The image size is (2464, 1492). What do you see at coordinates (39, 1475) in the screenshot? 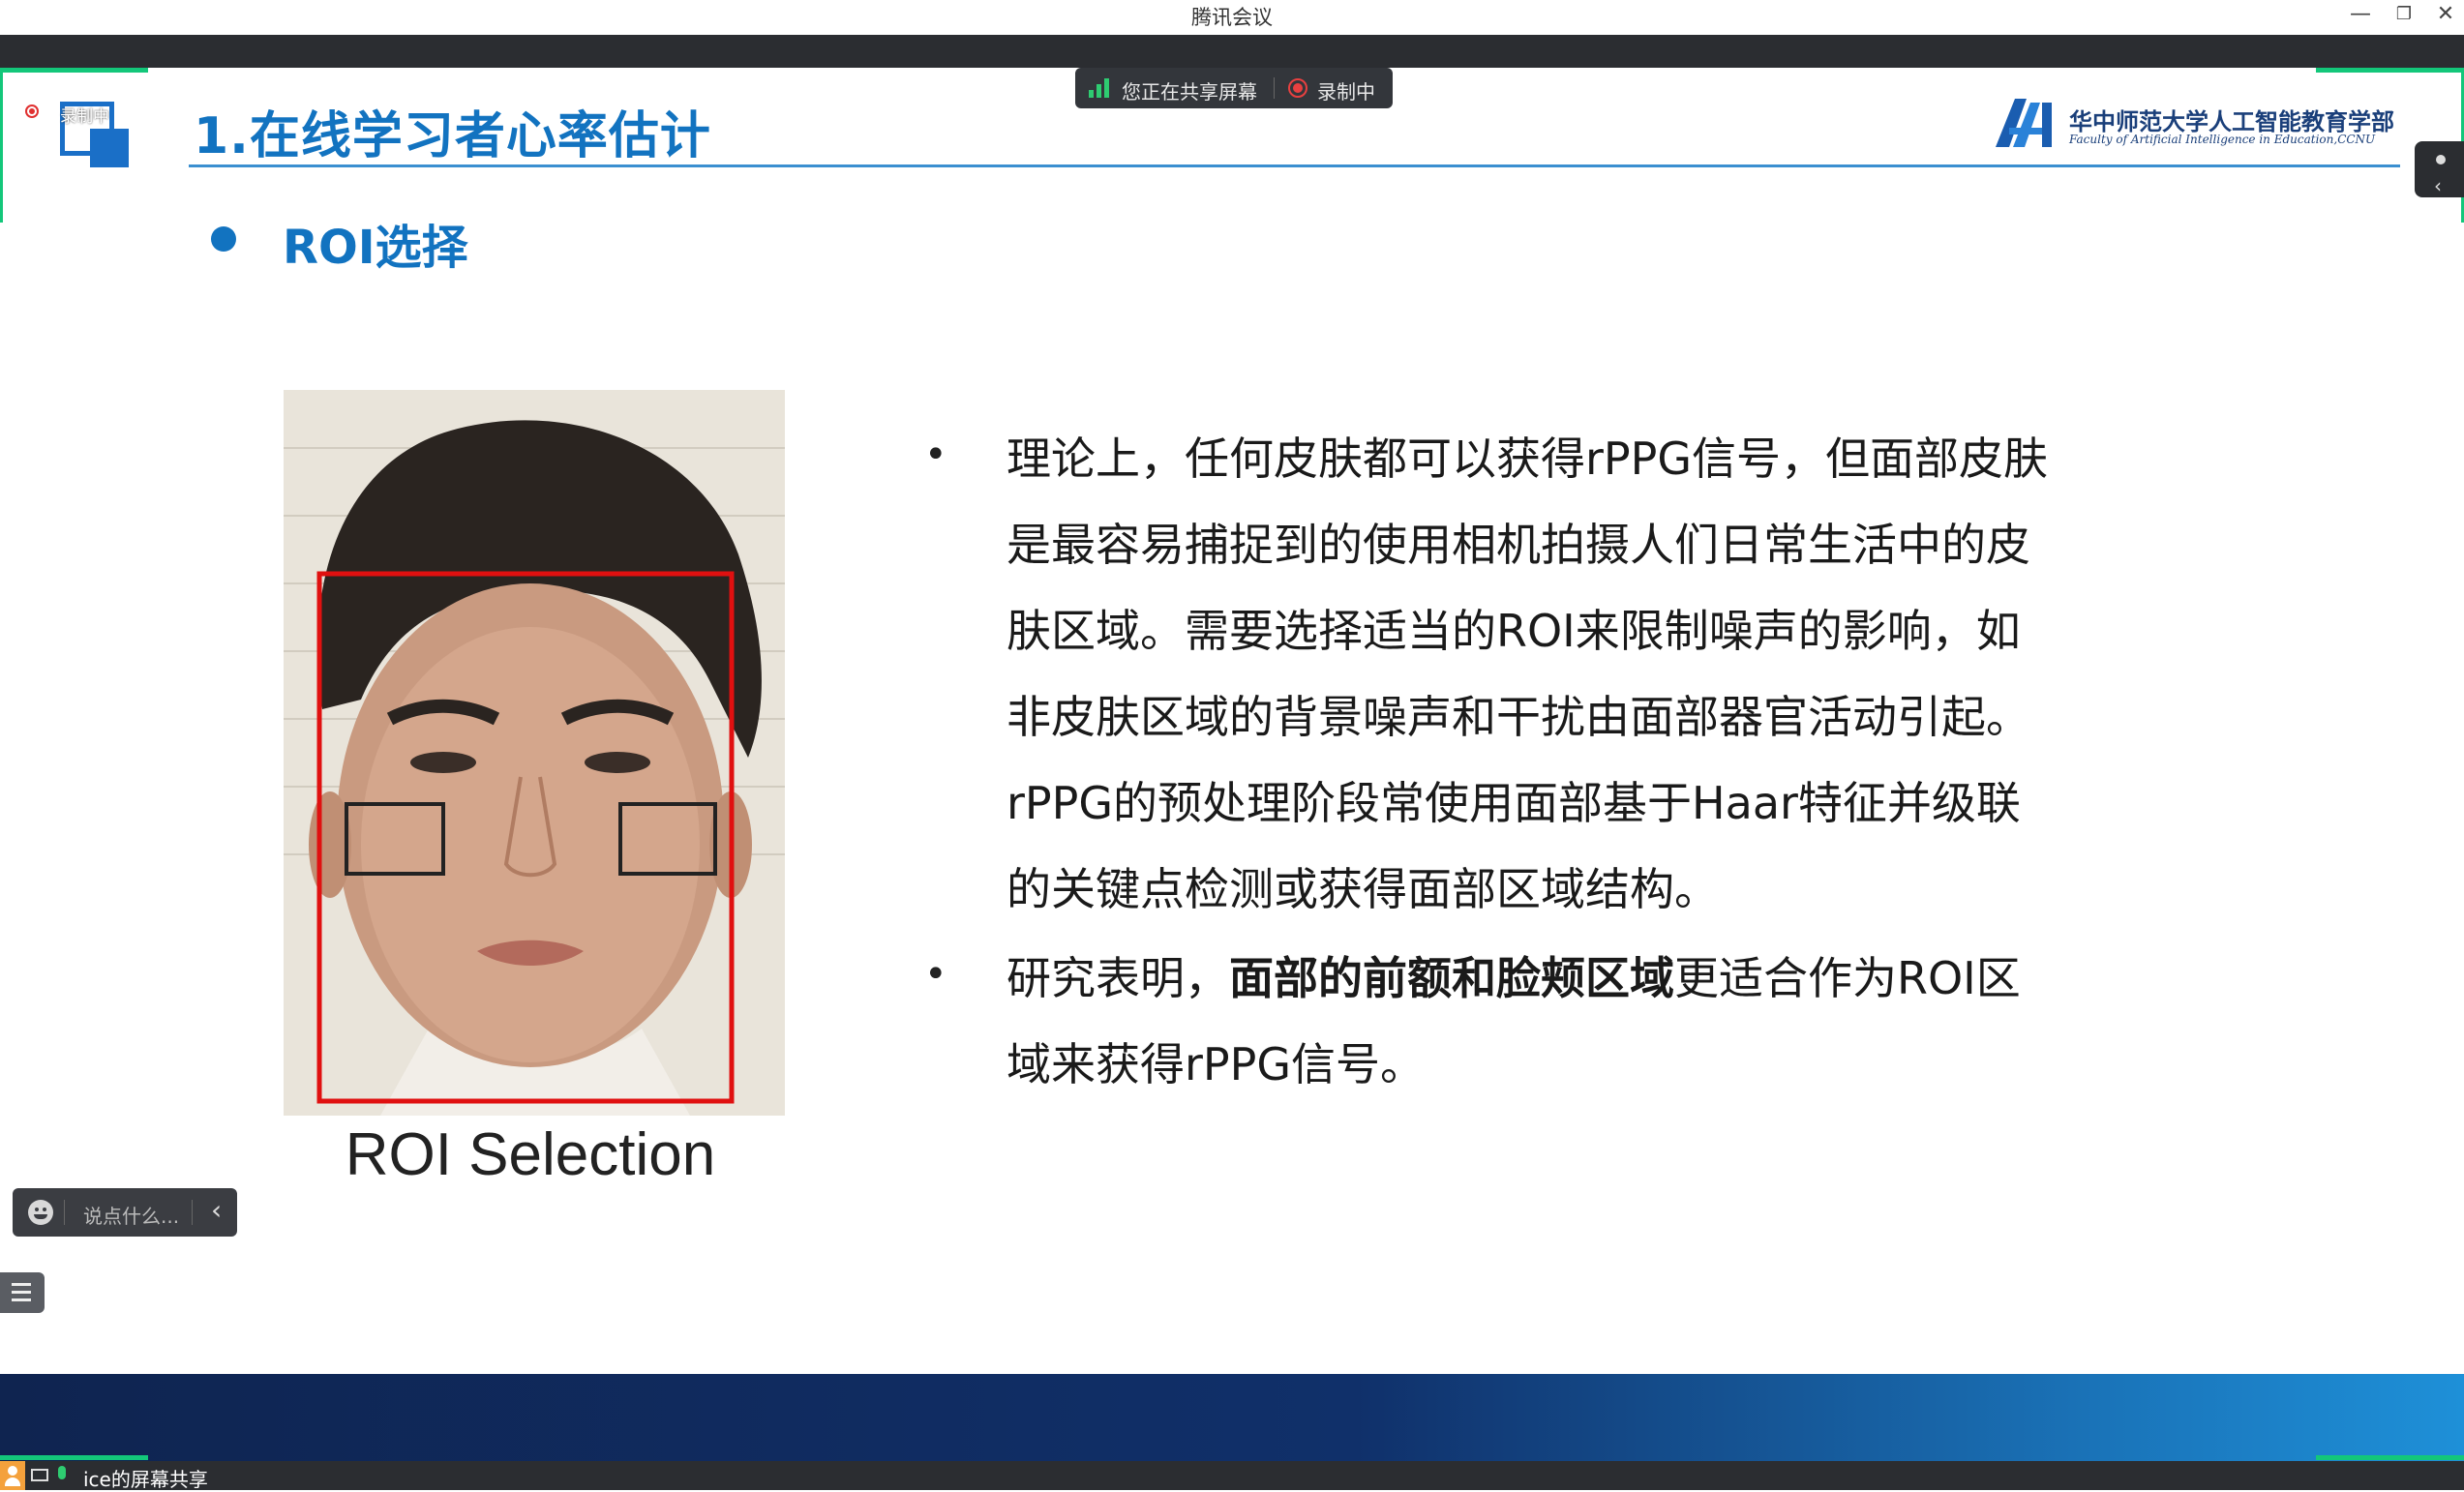
I see `screen-share-icon` at bounding box center [39, 1475].